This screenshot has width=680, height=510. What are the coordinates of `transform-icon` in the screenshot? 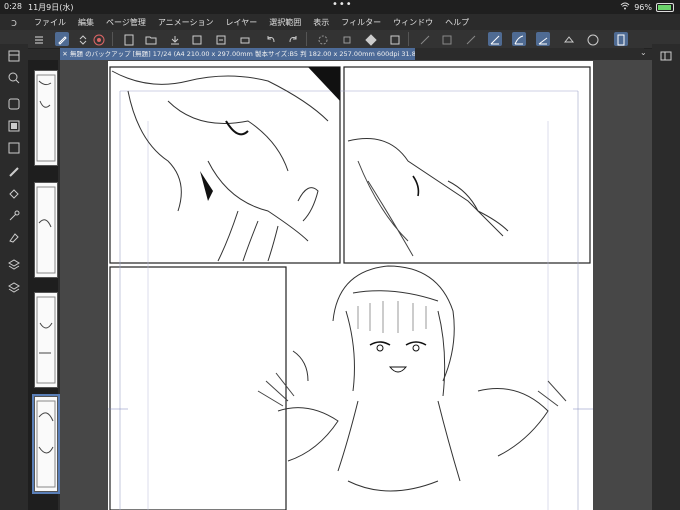 It's located at (395, 39).